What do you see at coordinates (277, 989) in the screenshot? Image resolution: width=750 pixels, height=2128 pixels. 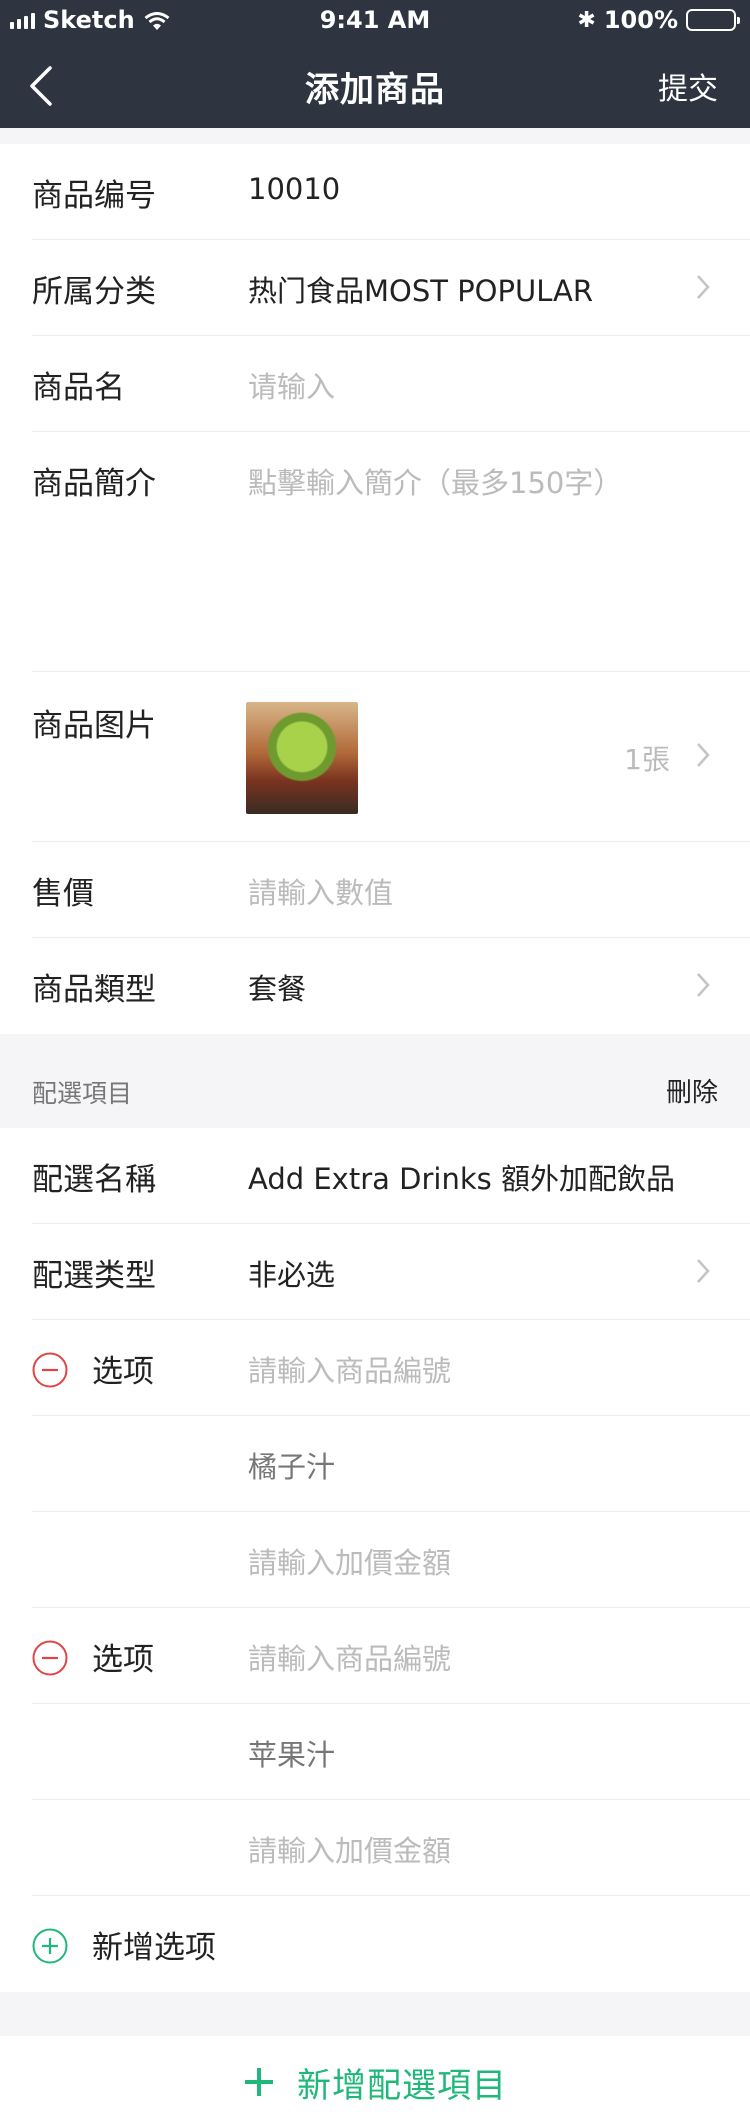 I see `product-type-value: 套餐` at bounding box center [277, 989].